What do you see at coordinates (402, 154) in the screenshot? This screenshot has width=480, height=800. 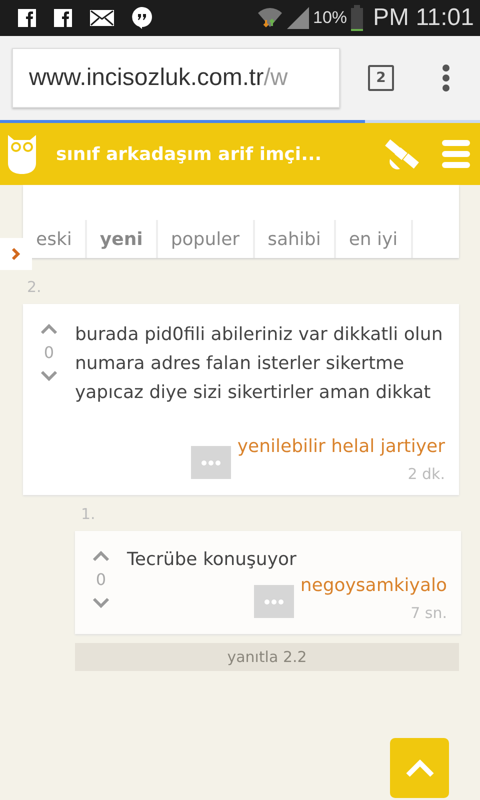 I see `satellite-icon` at bounding box center [402, 154].